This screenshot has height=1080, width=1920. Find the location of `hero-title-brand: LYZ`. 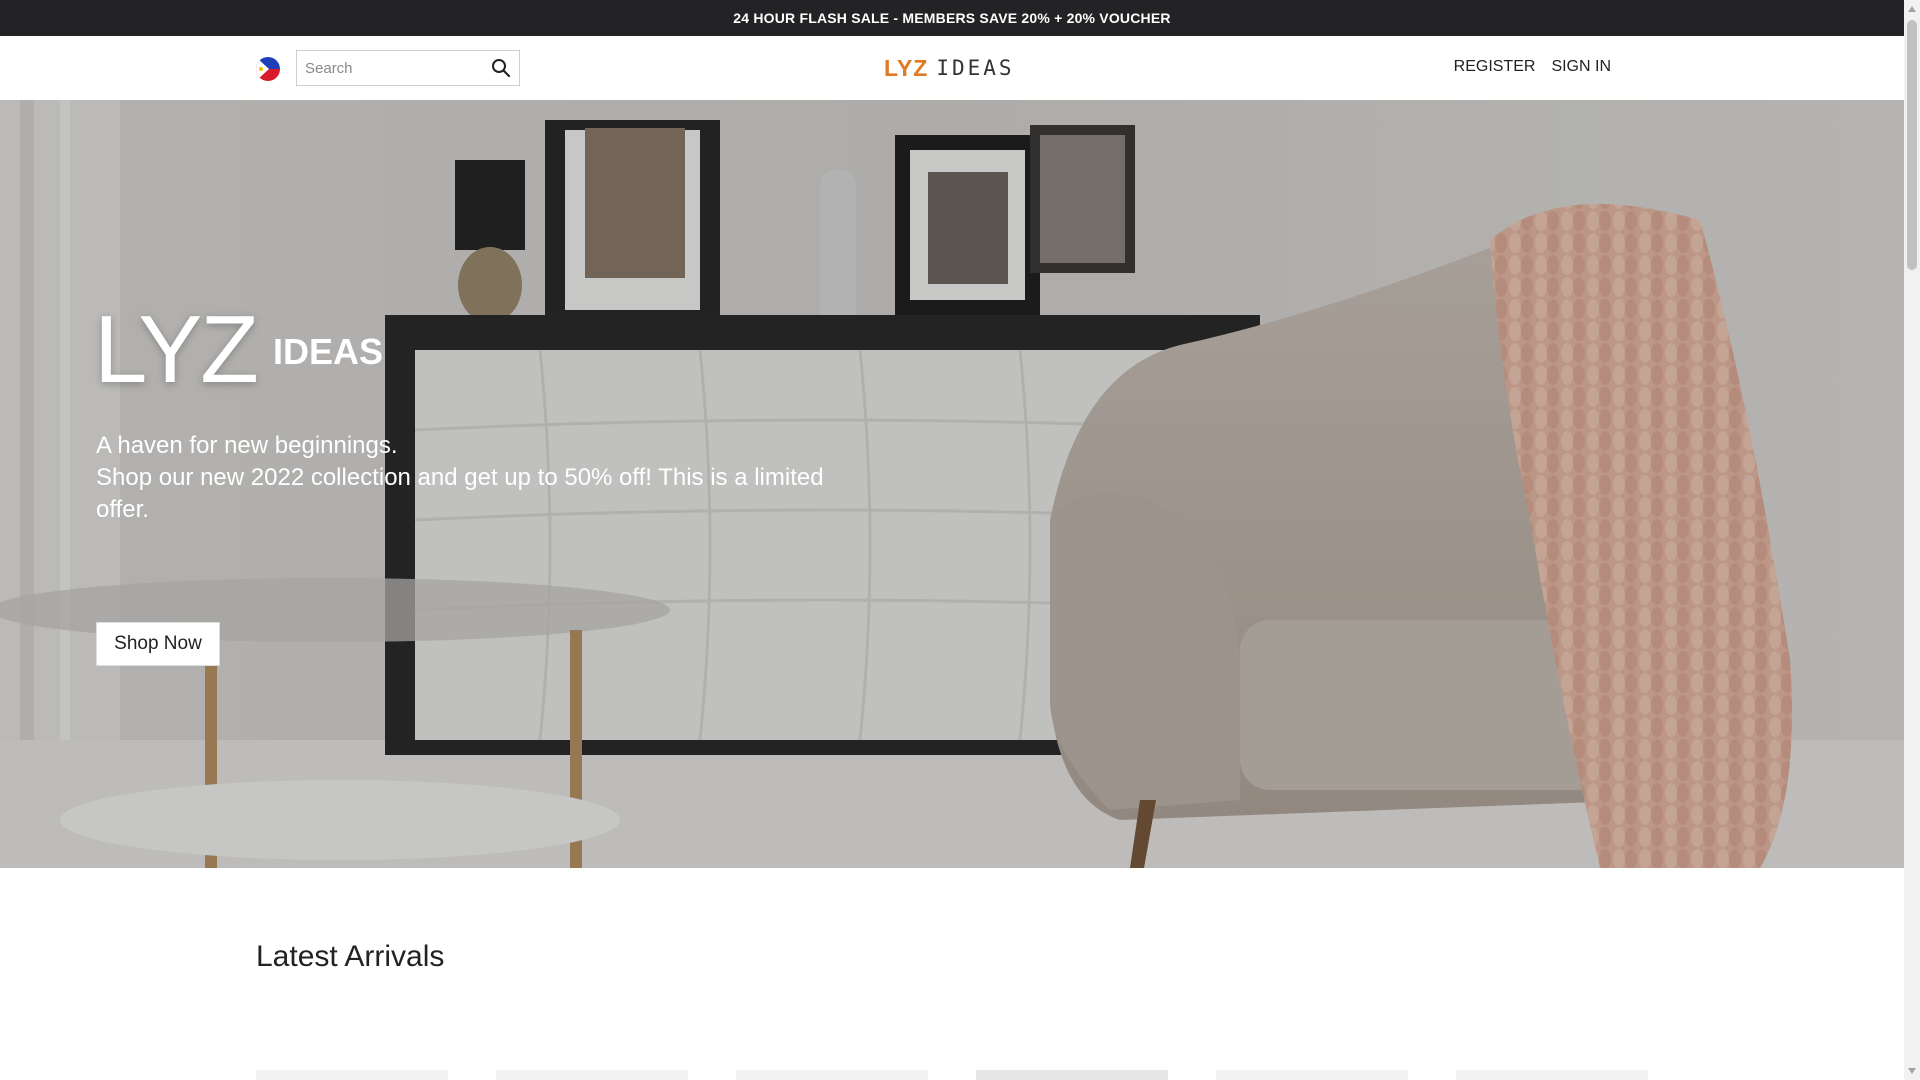

hero-title-brand: LYZ is located at coordinates (176, 349).